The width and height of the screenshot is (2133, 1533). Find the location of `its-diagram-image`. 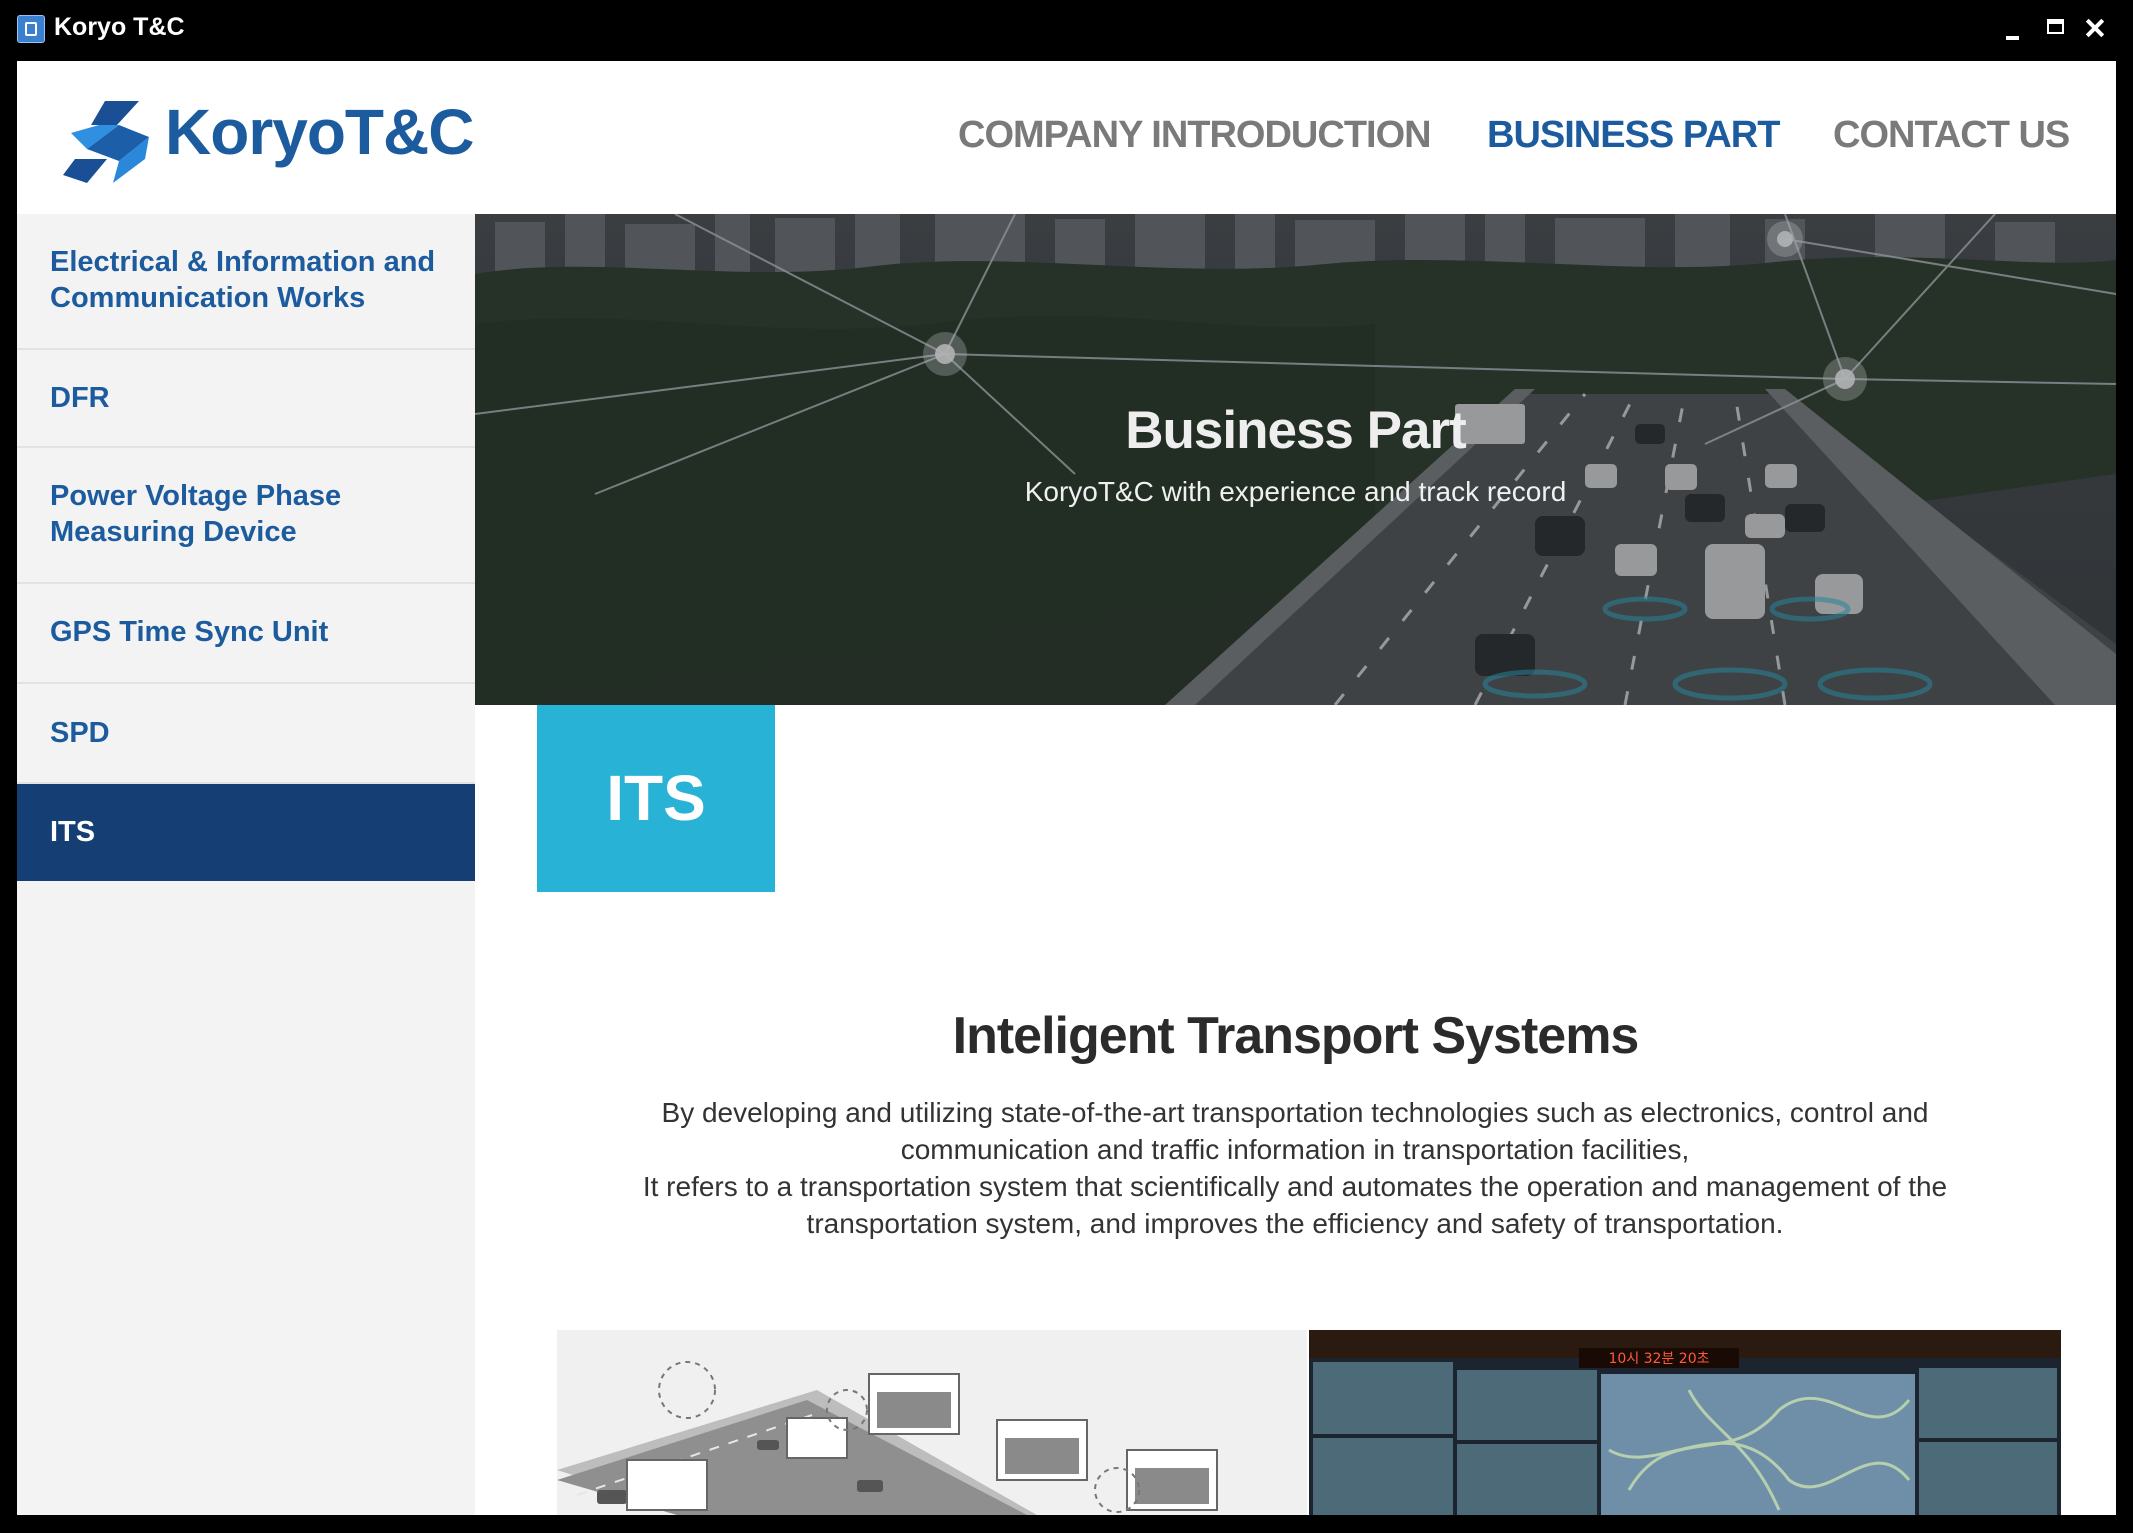

its-diagram-image is located at coordinates (932, 1422).